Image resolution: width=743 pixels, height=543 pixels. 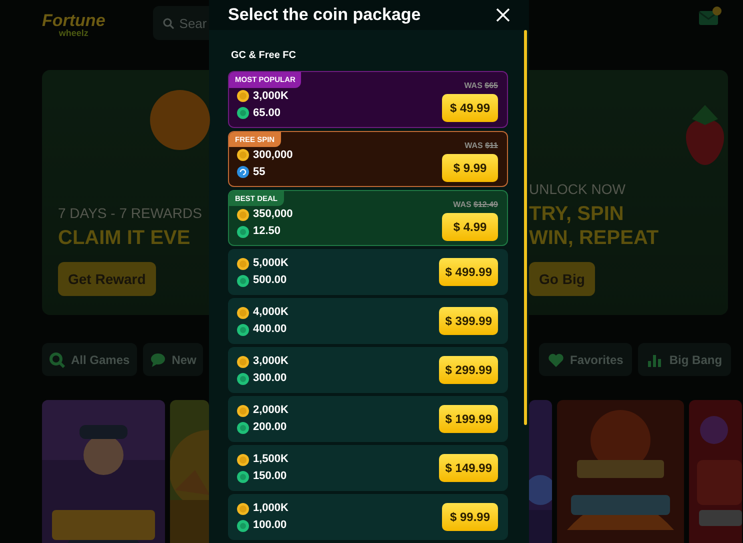 What do you see at coordinates (267, 113) in the screenshot?
I see `bonus-amount: 65.00` at bounding box center [267, 113].